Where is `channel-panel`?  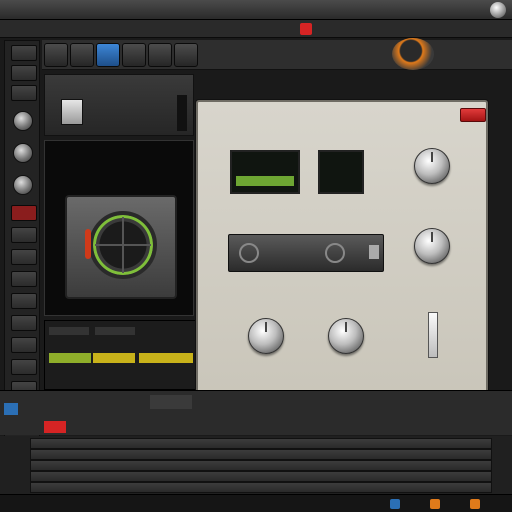 channel-panel is located at coordinates (119, 105).